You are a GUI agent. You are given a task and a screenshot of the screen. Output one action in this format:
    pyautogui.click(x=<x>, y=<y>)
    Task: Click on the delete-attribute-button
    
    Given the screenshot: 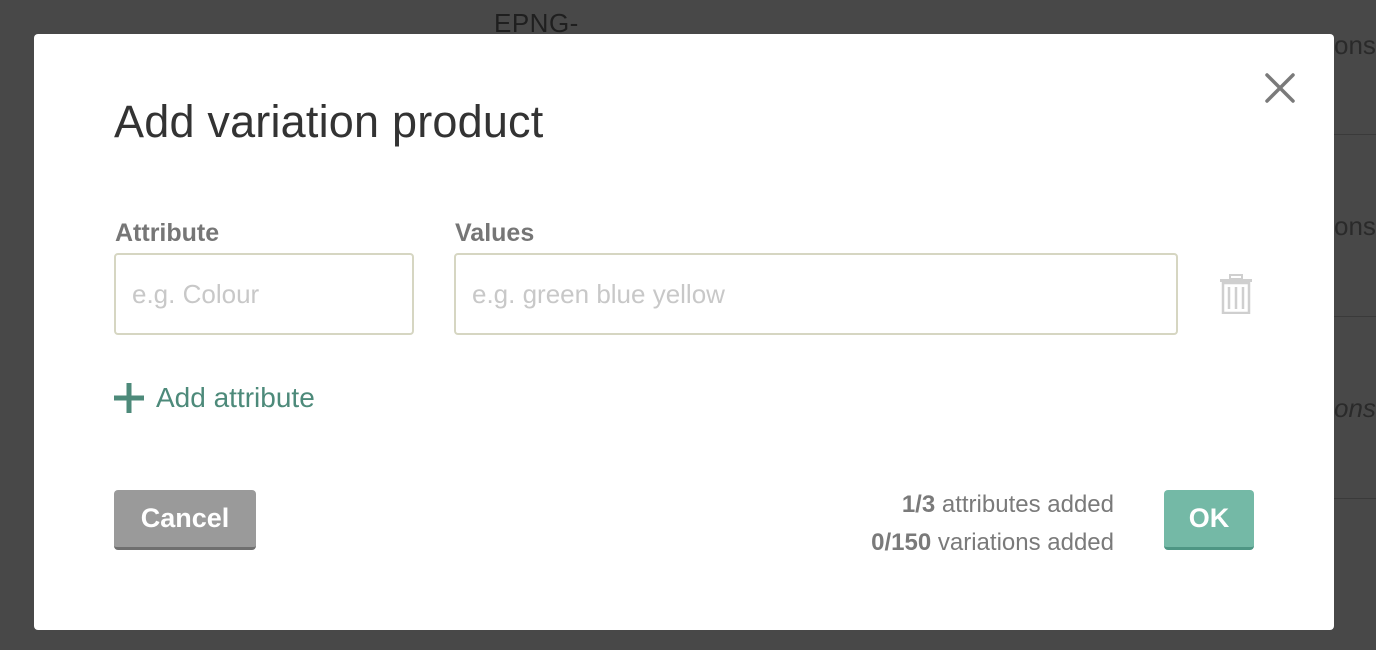 What is the action you would take?
    pyautogui.click(x=1236, y=294)
    